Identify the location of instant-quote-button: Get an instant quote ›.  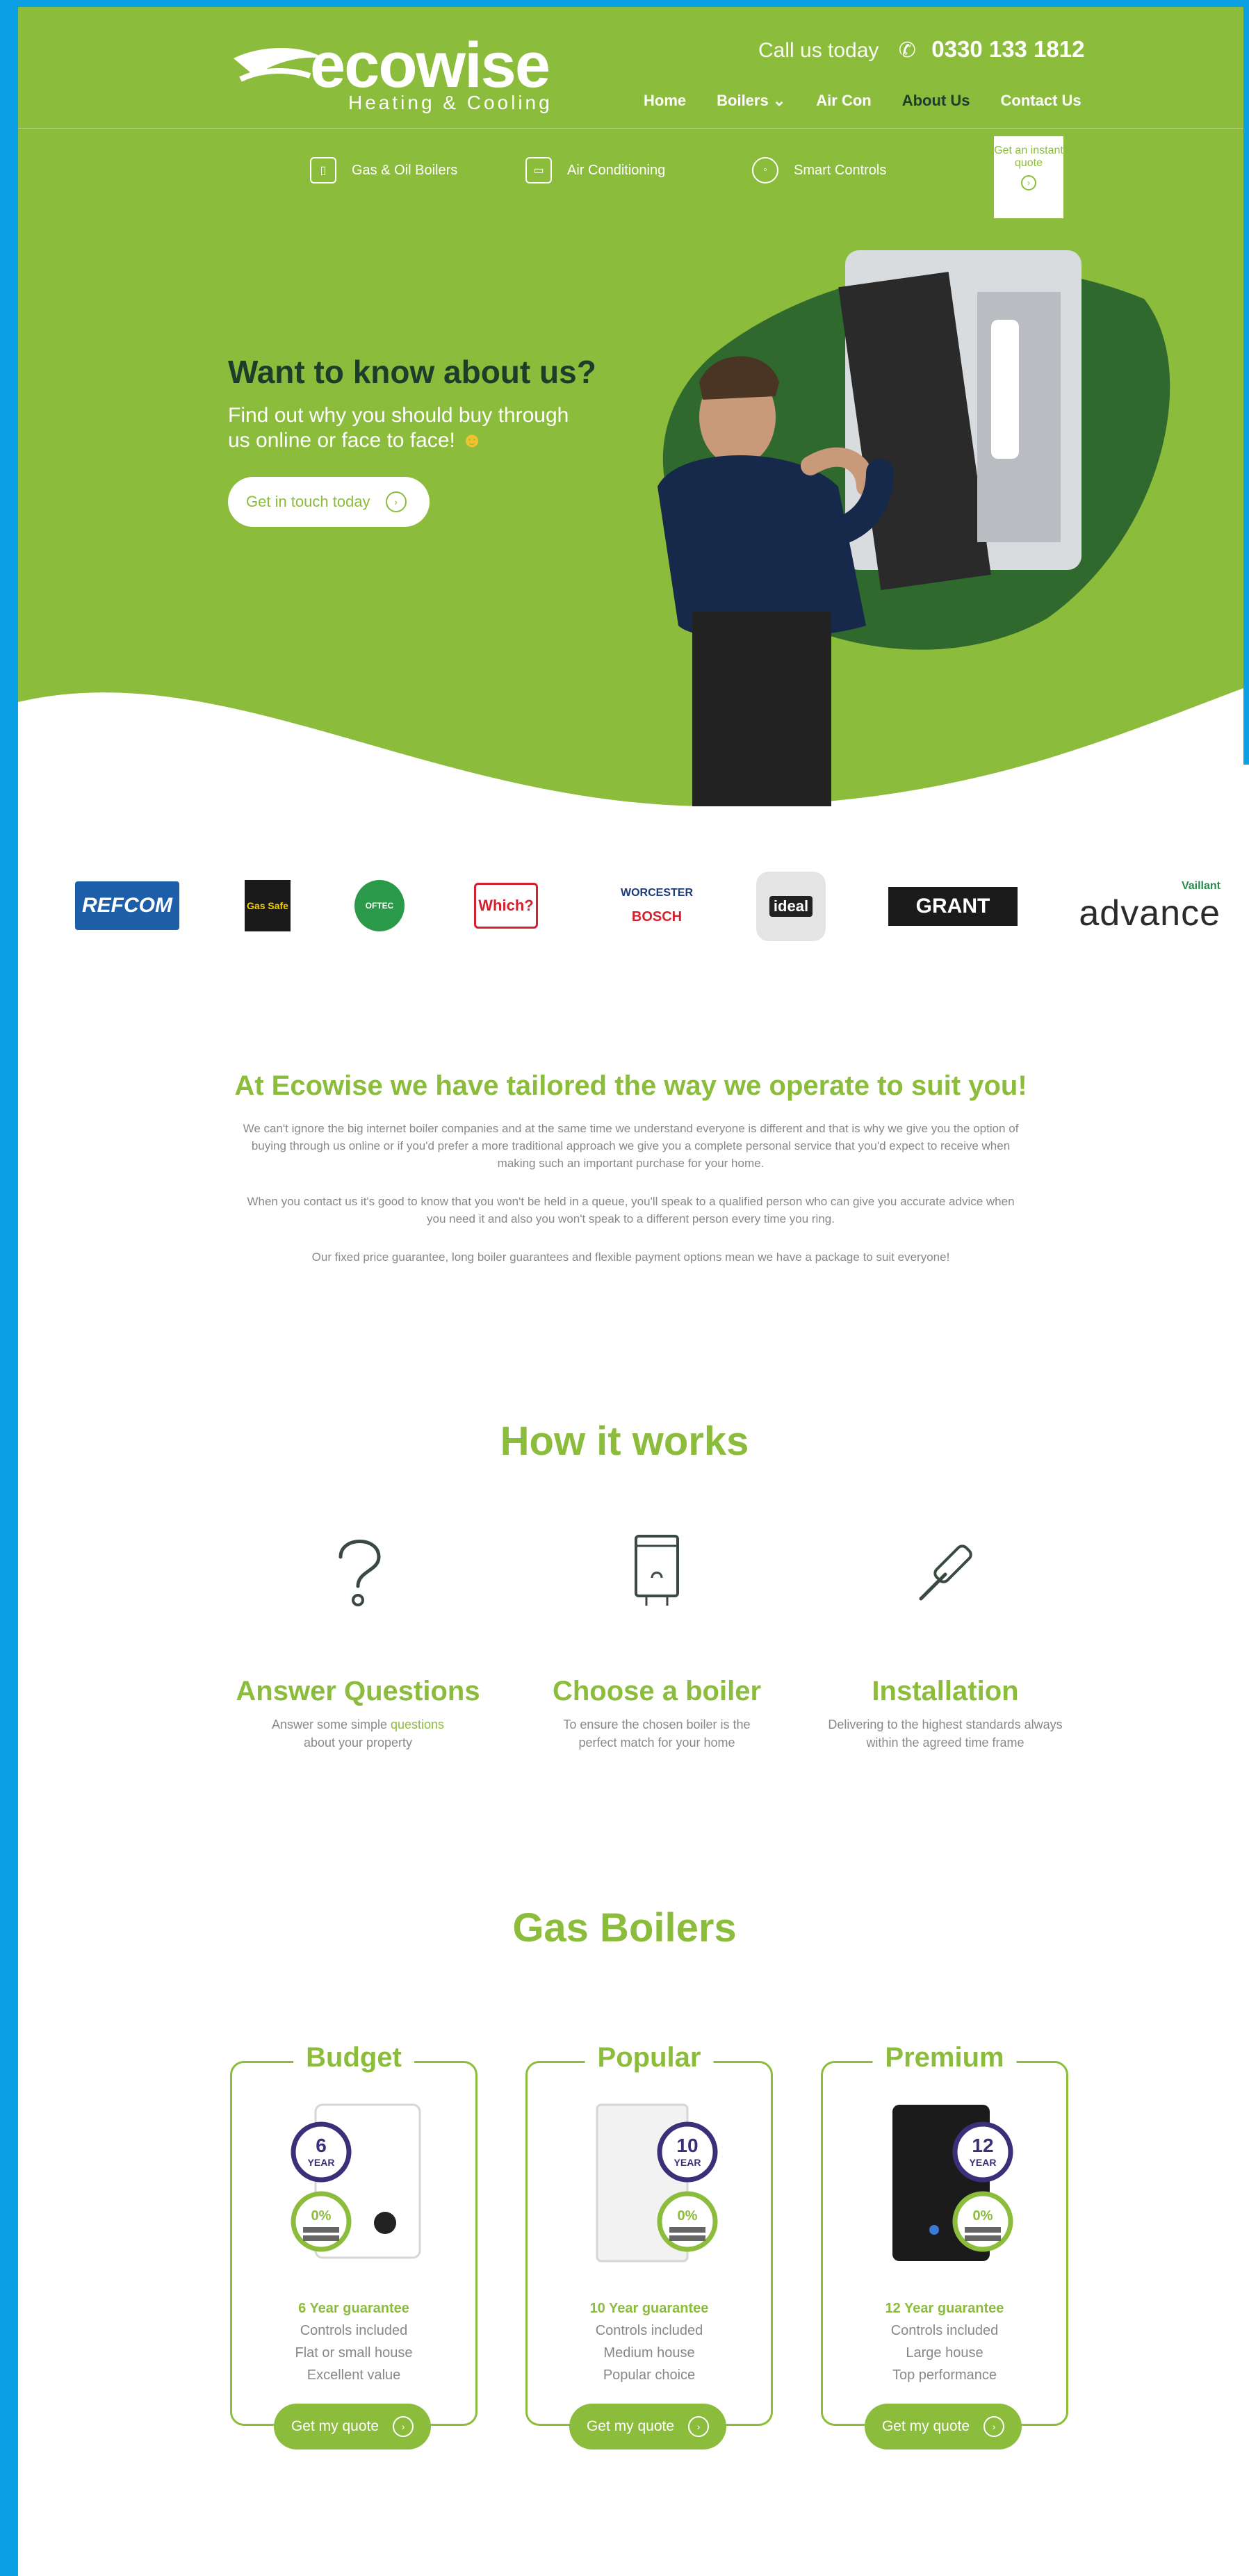
(1028, 177).